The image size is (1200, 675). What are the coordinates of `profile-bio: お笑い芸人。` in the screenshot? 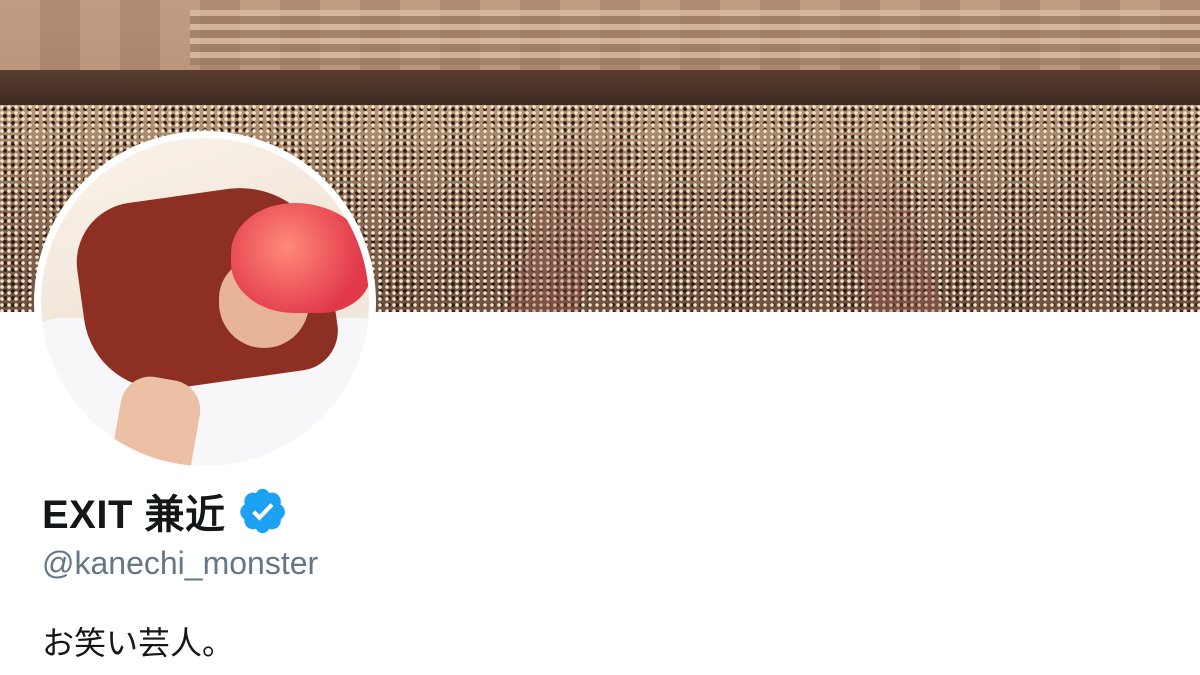 It's located at (138, 643).